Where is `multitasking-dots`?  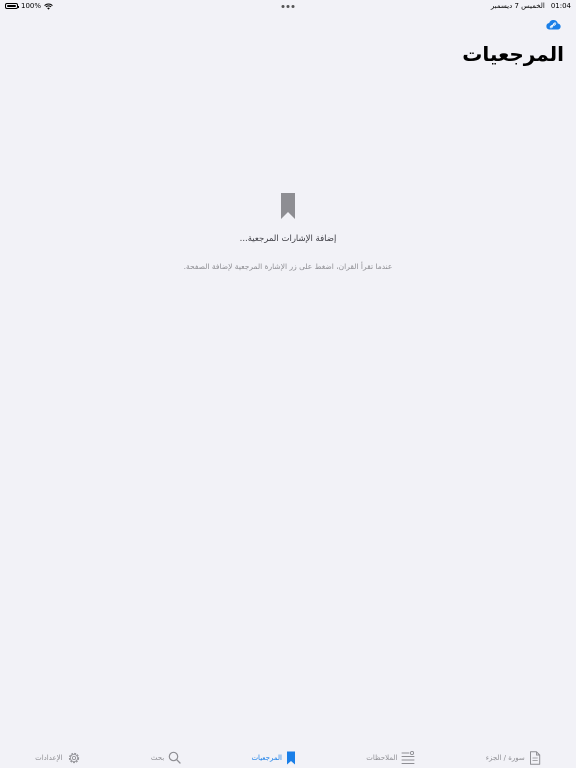 multitasking-dots is located at coordinates (288, 6).